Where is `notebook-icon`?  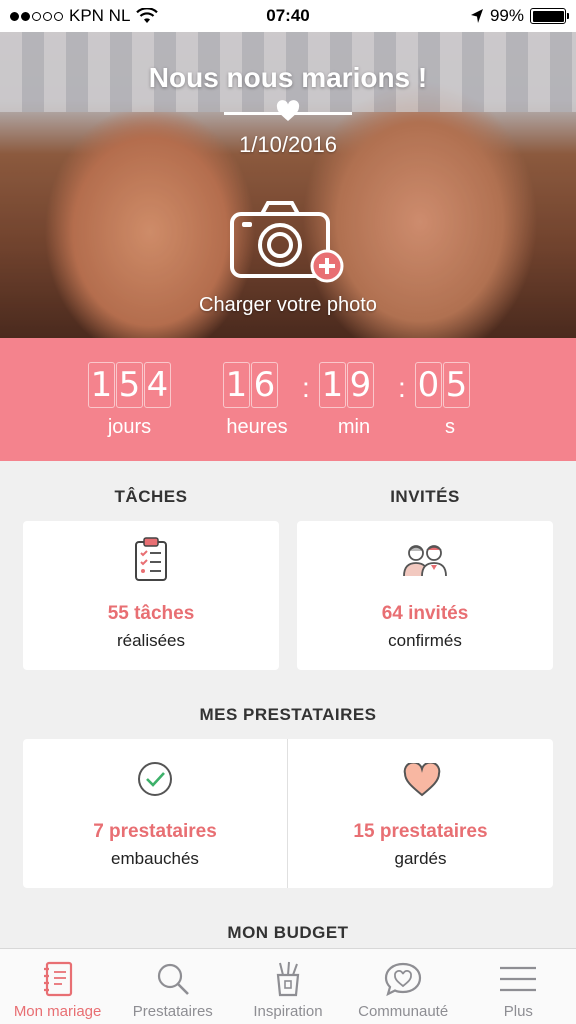 notebook-icon is located at coordinates (57, 979).